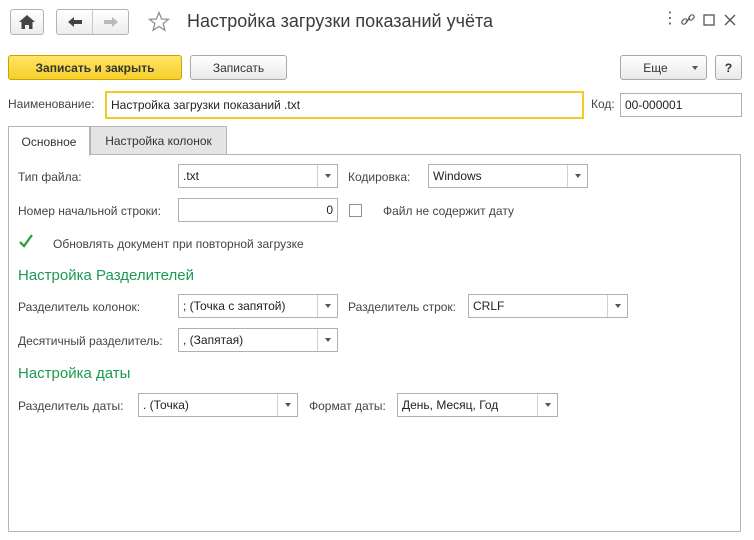  I want to click on tab-main: Основное, so click(49, 141).